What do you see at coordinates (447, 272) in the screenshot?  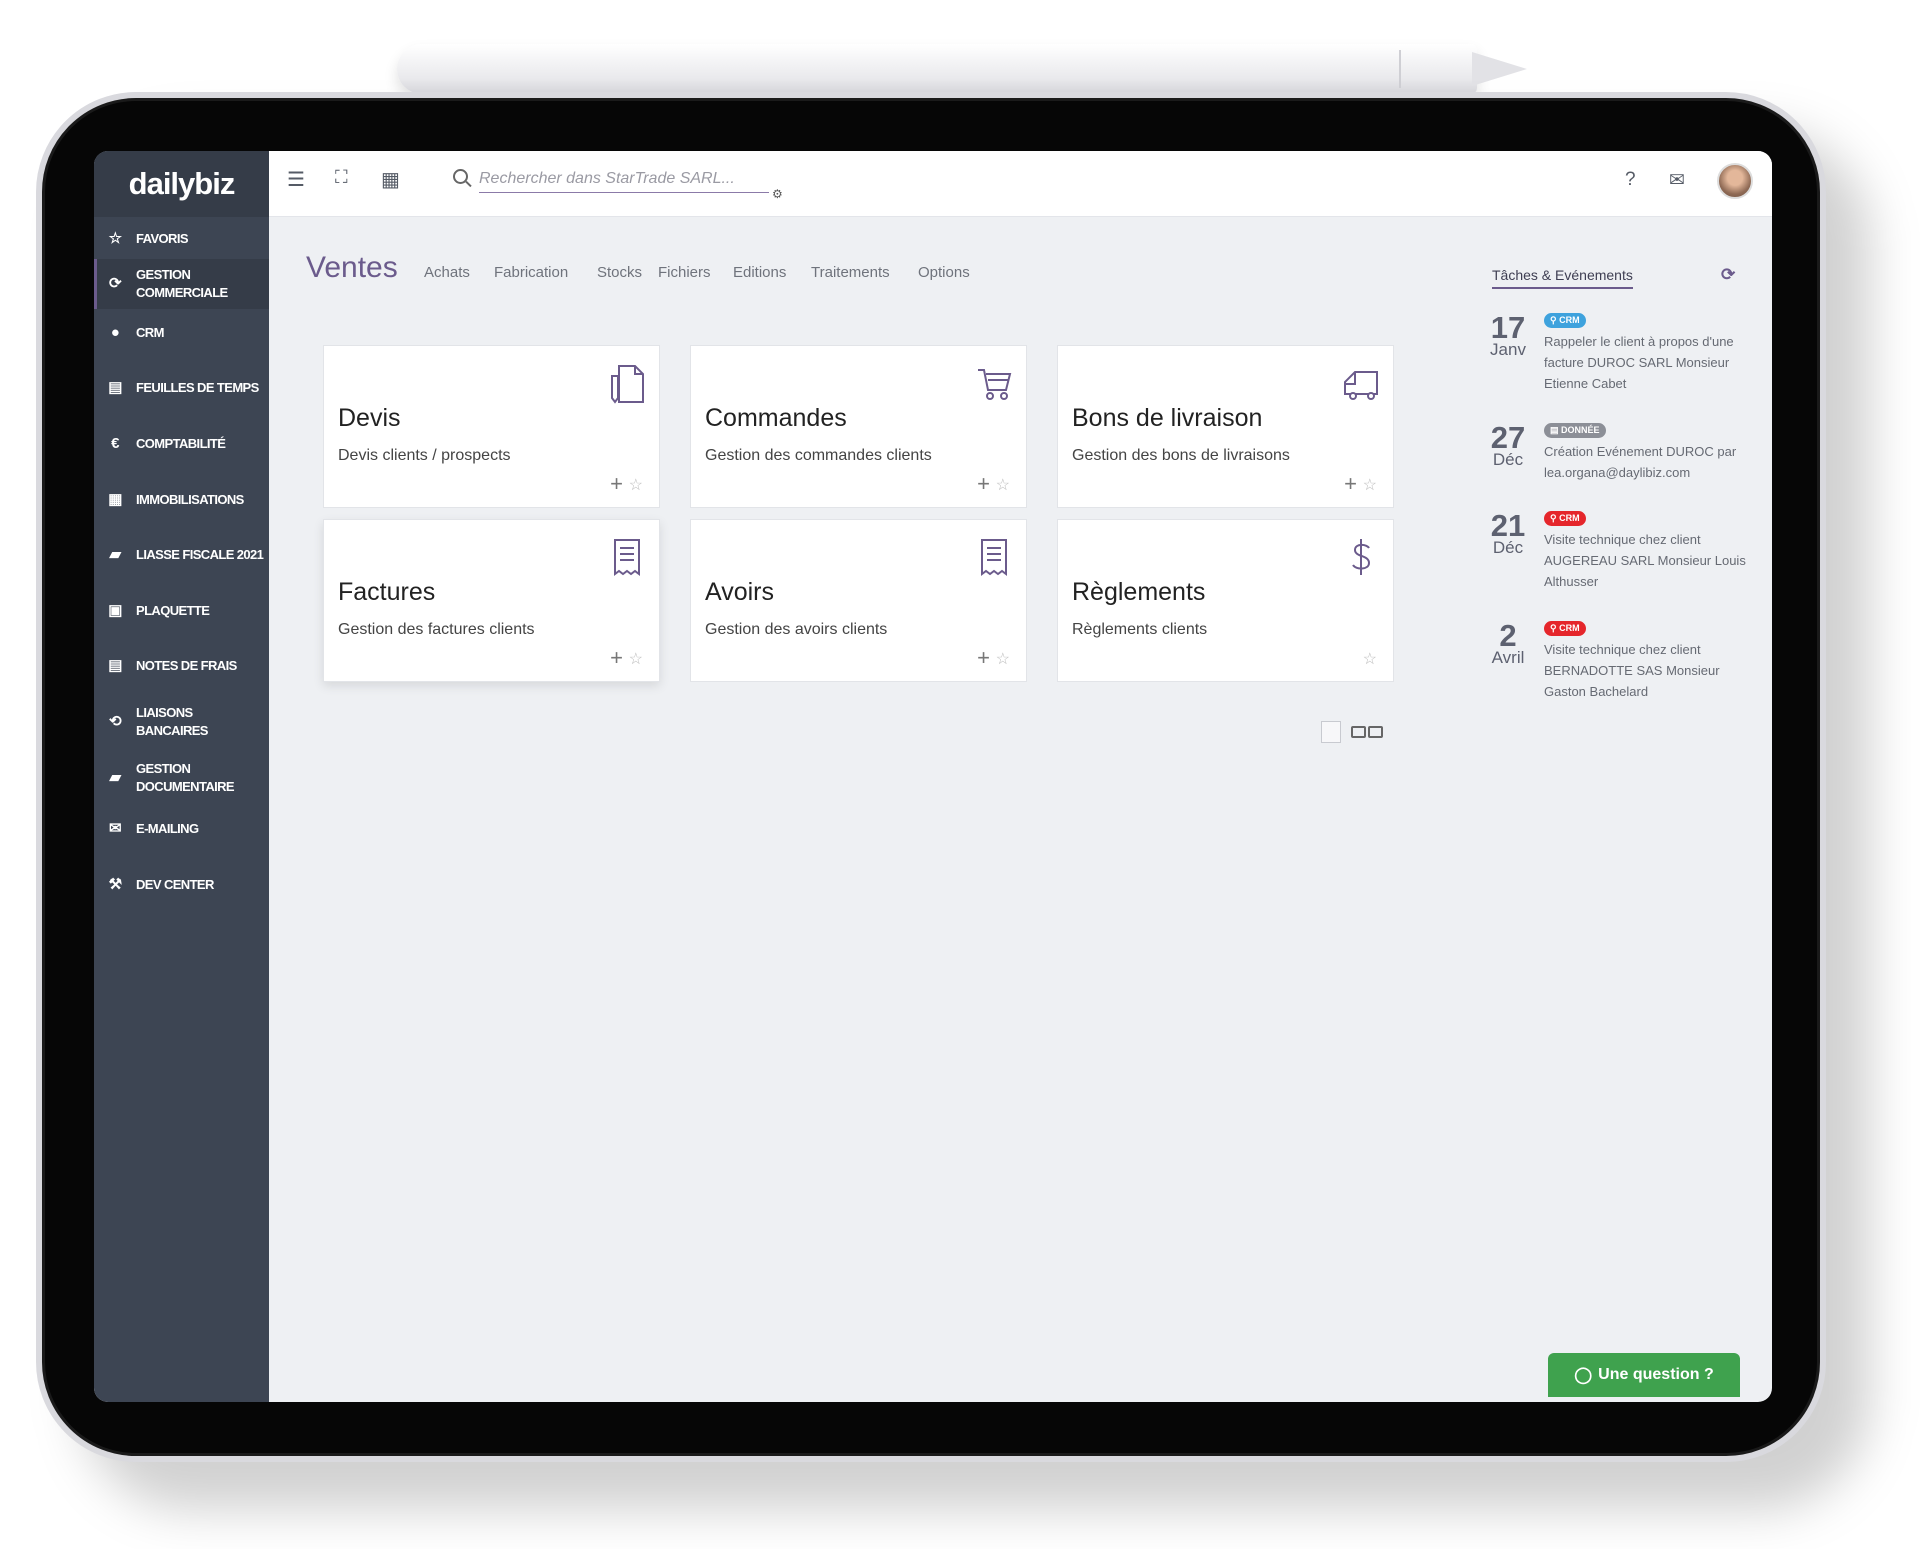 I see `tab-achats: Achats` at bounding box center [447, 272].